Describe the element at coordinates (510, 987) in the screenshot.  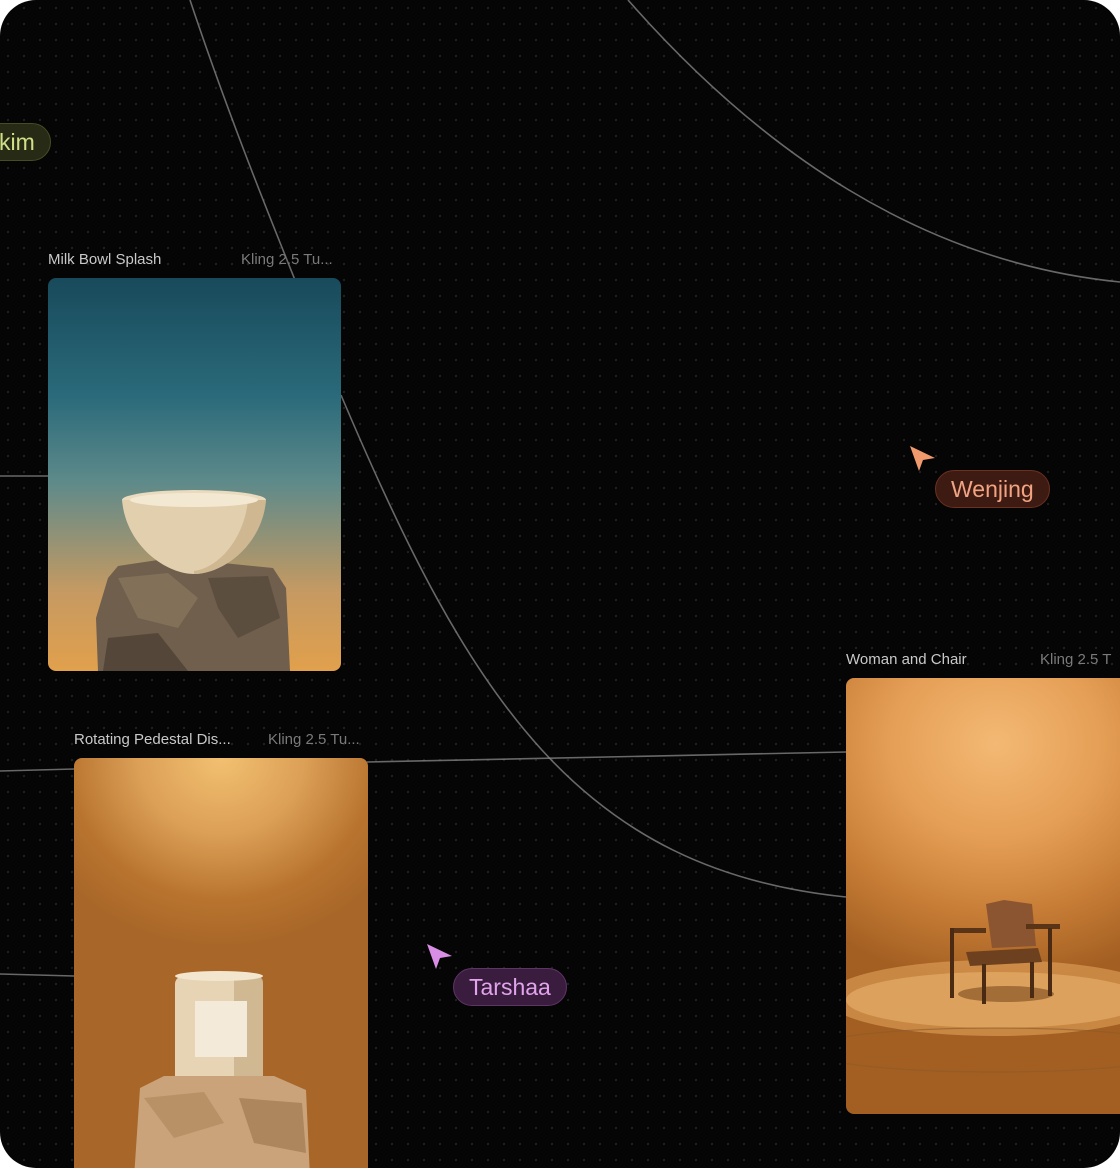
I see `collaborator-cursor-label: Tarshaa` at that location.